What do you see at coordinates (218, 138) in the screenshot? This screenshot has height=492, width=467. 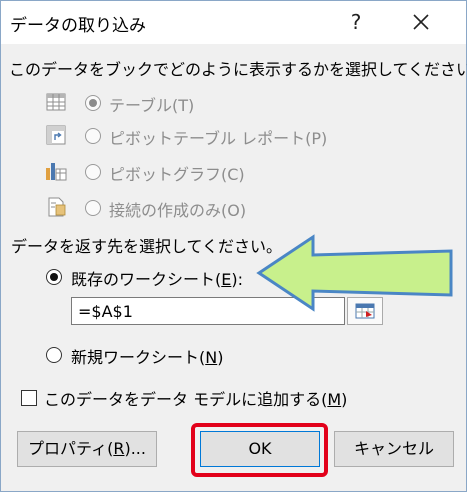 I see `option-pivot-table-label: ピボットテーブル レポート(P)` at bounding box center [218, 138].